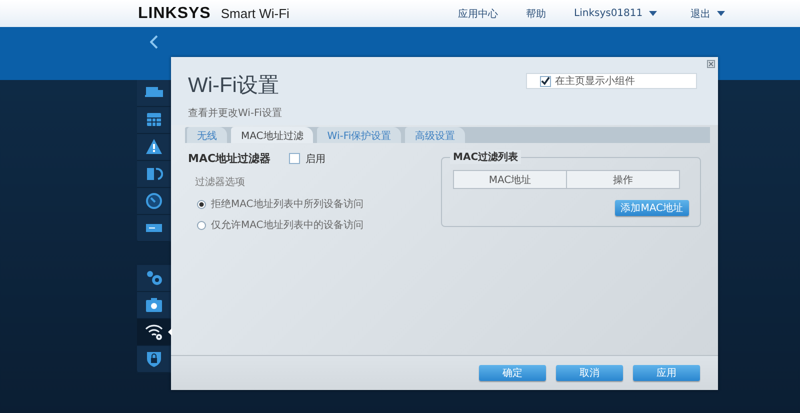 Image resolution: width=800 pixels, height=413 pixels. I want to click on dialog-subtitle: 查看并更改Wi-Fi设置, so click(235, 113).